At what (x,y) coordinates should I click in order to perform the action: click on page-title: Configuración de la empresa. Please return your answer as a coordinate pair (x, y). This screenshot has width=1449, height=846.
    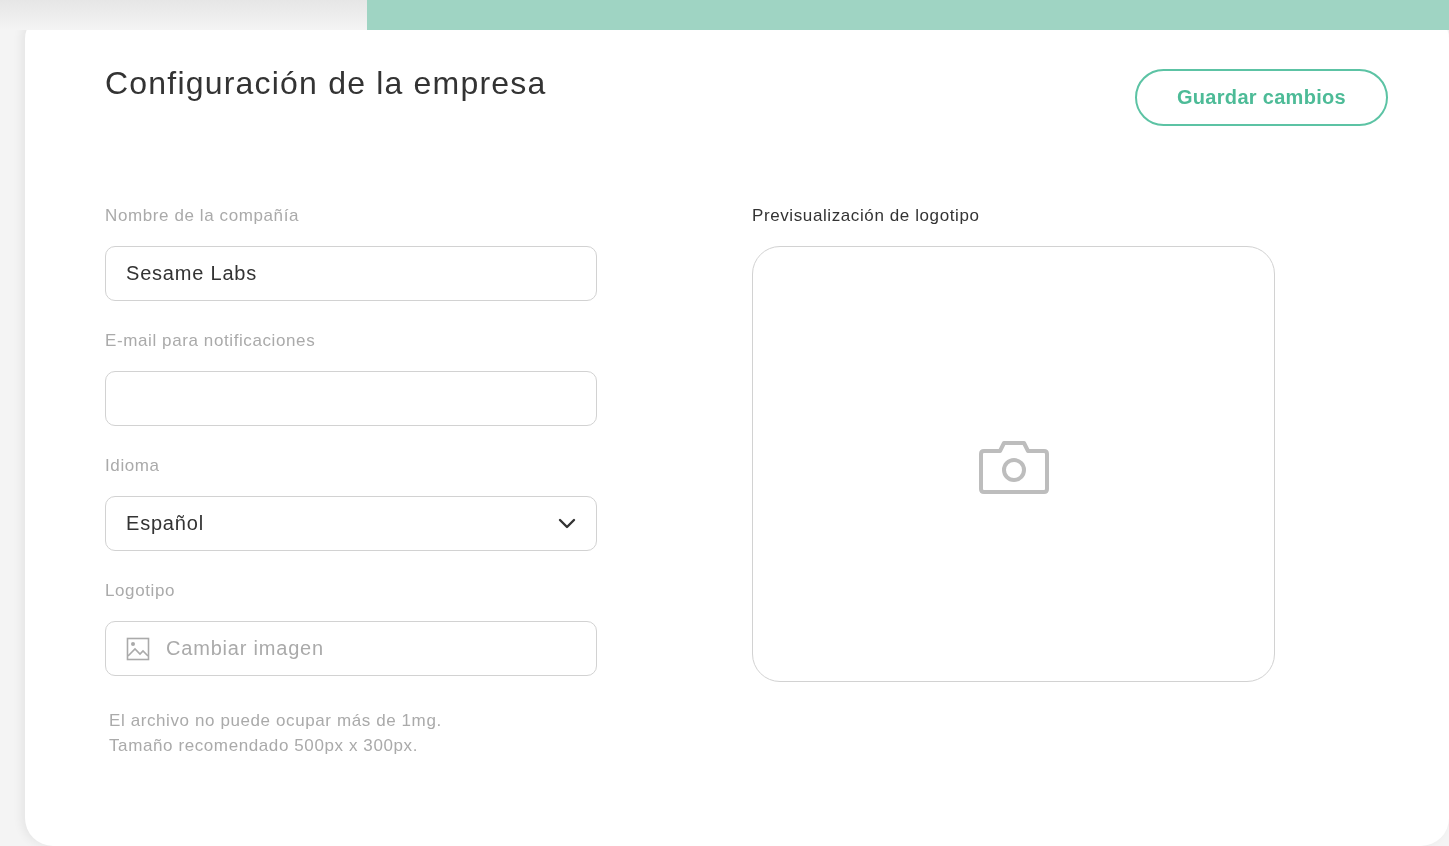
    Looking at the image, I should click on (326, 83).